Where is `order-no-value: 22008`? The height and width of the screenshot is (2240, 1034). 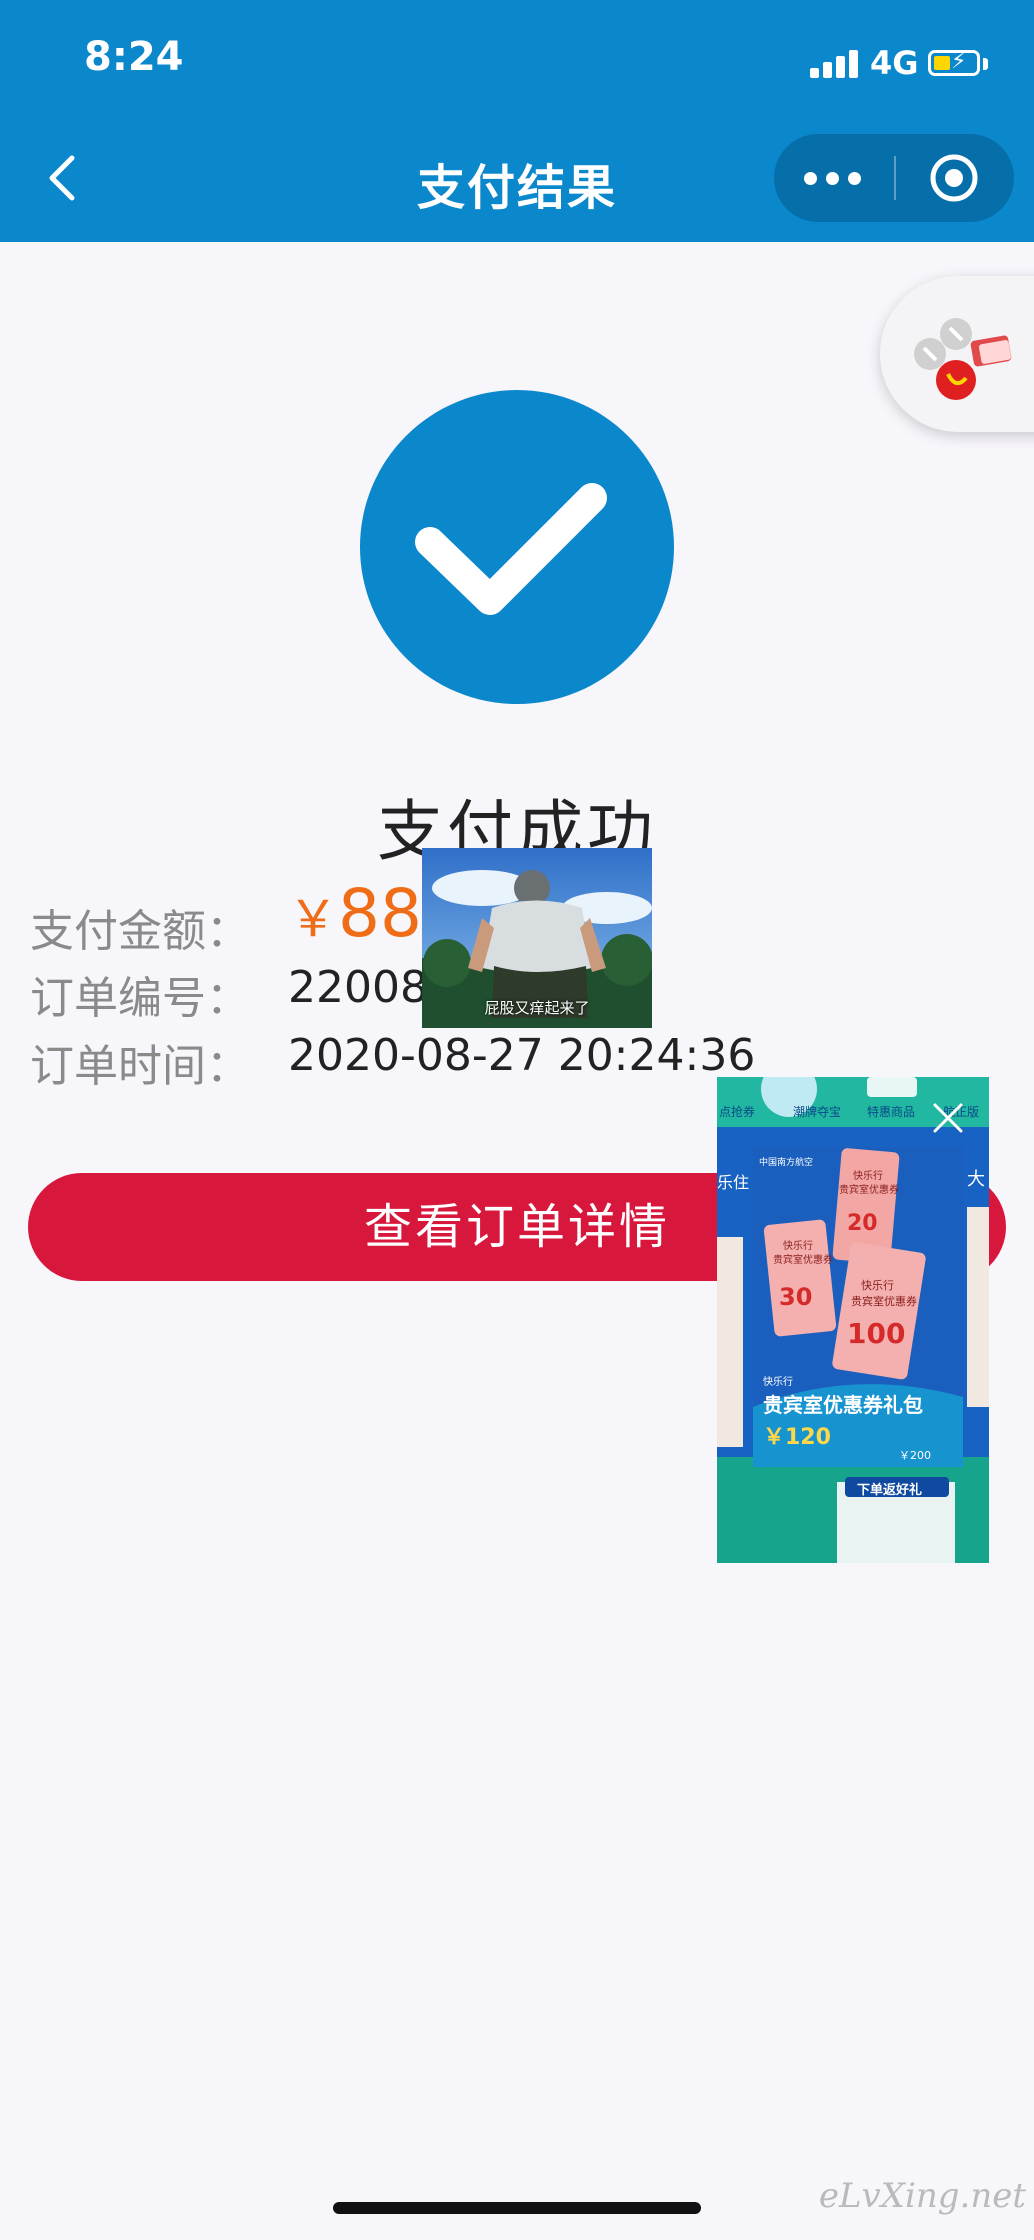 order-no-value: 22008 is located at coordinates (358, 987).